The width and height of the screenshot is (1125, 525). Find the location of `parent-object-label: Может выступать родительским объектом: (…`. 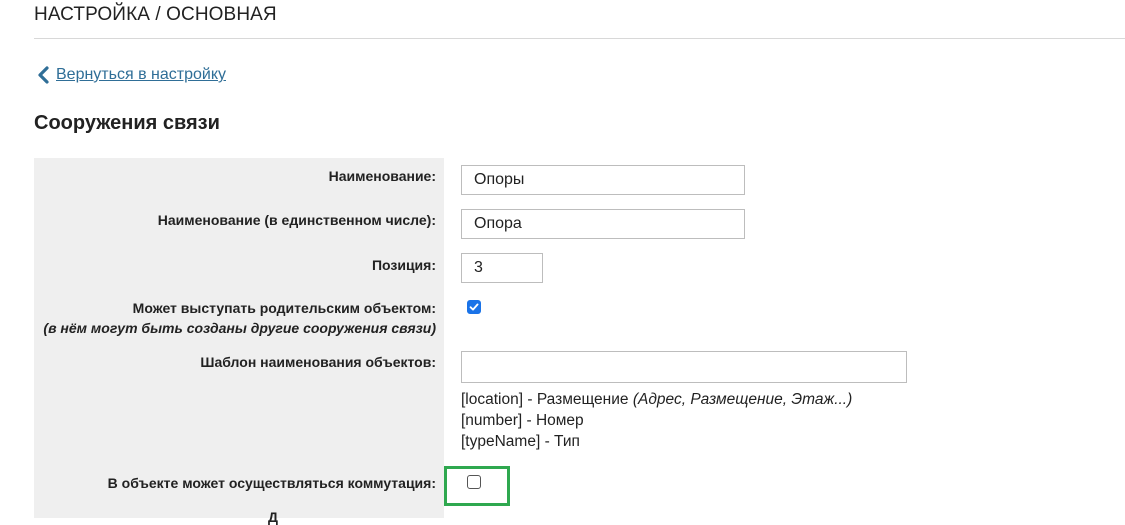

parent-object-label: Может выступать родительским объектом: (… is located at coordinates (239, 318).